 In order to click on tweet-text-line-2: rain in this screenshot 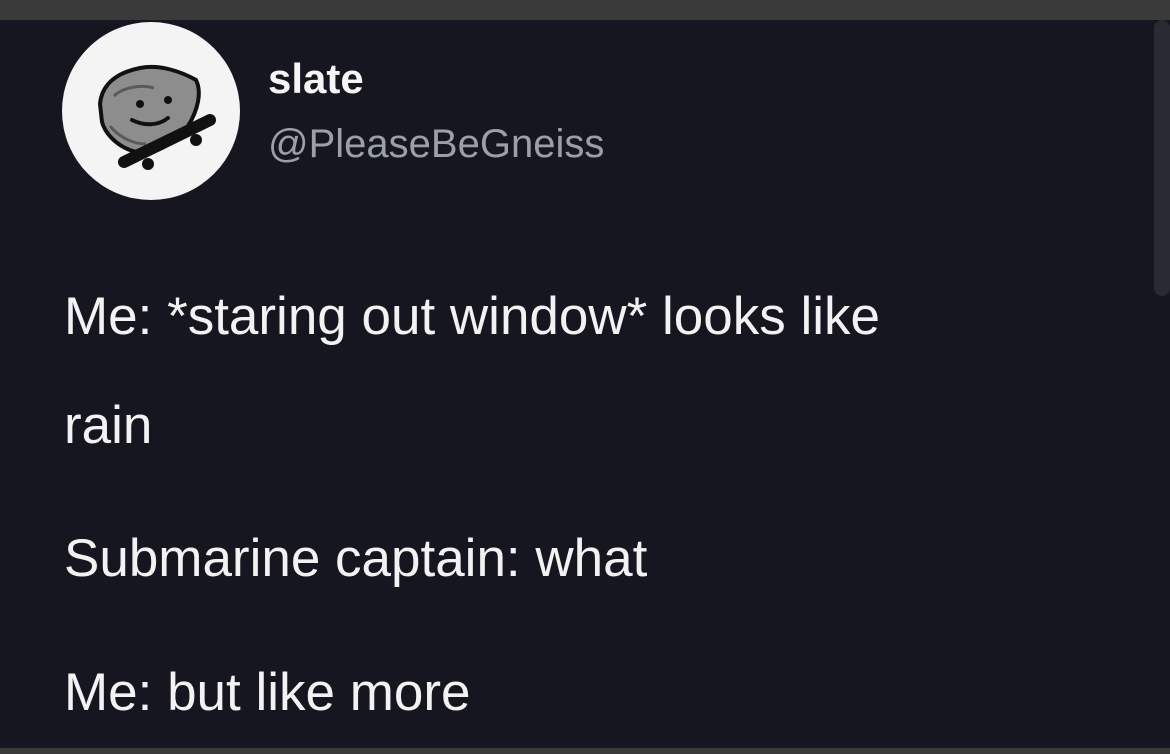, I will do `click(108, 425)`.